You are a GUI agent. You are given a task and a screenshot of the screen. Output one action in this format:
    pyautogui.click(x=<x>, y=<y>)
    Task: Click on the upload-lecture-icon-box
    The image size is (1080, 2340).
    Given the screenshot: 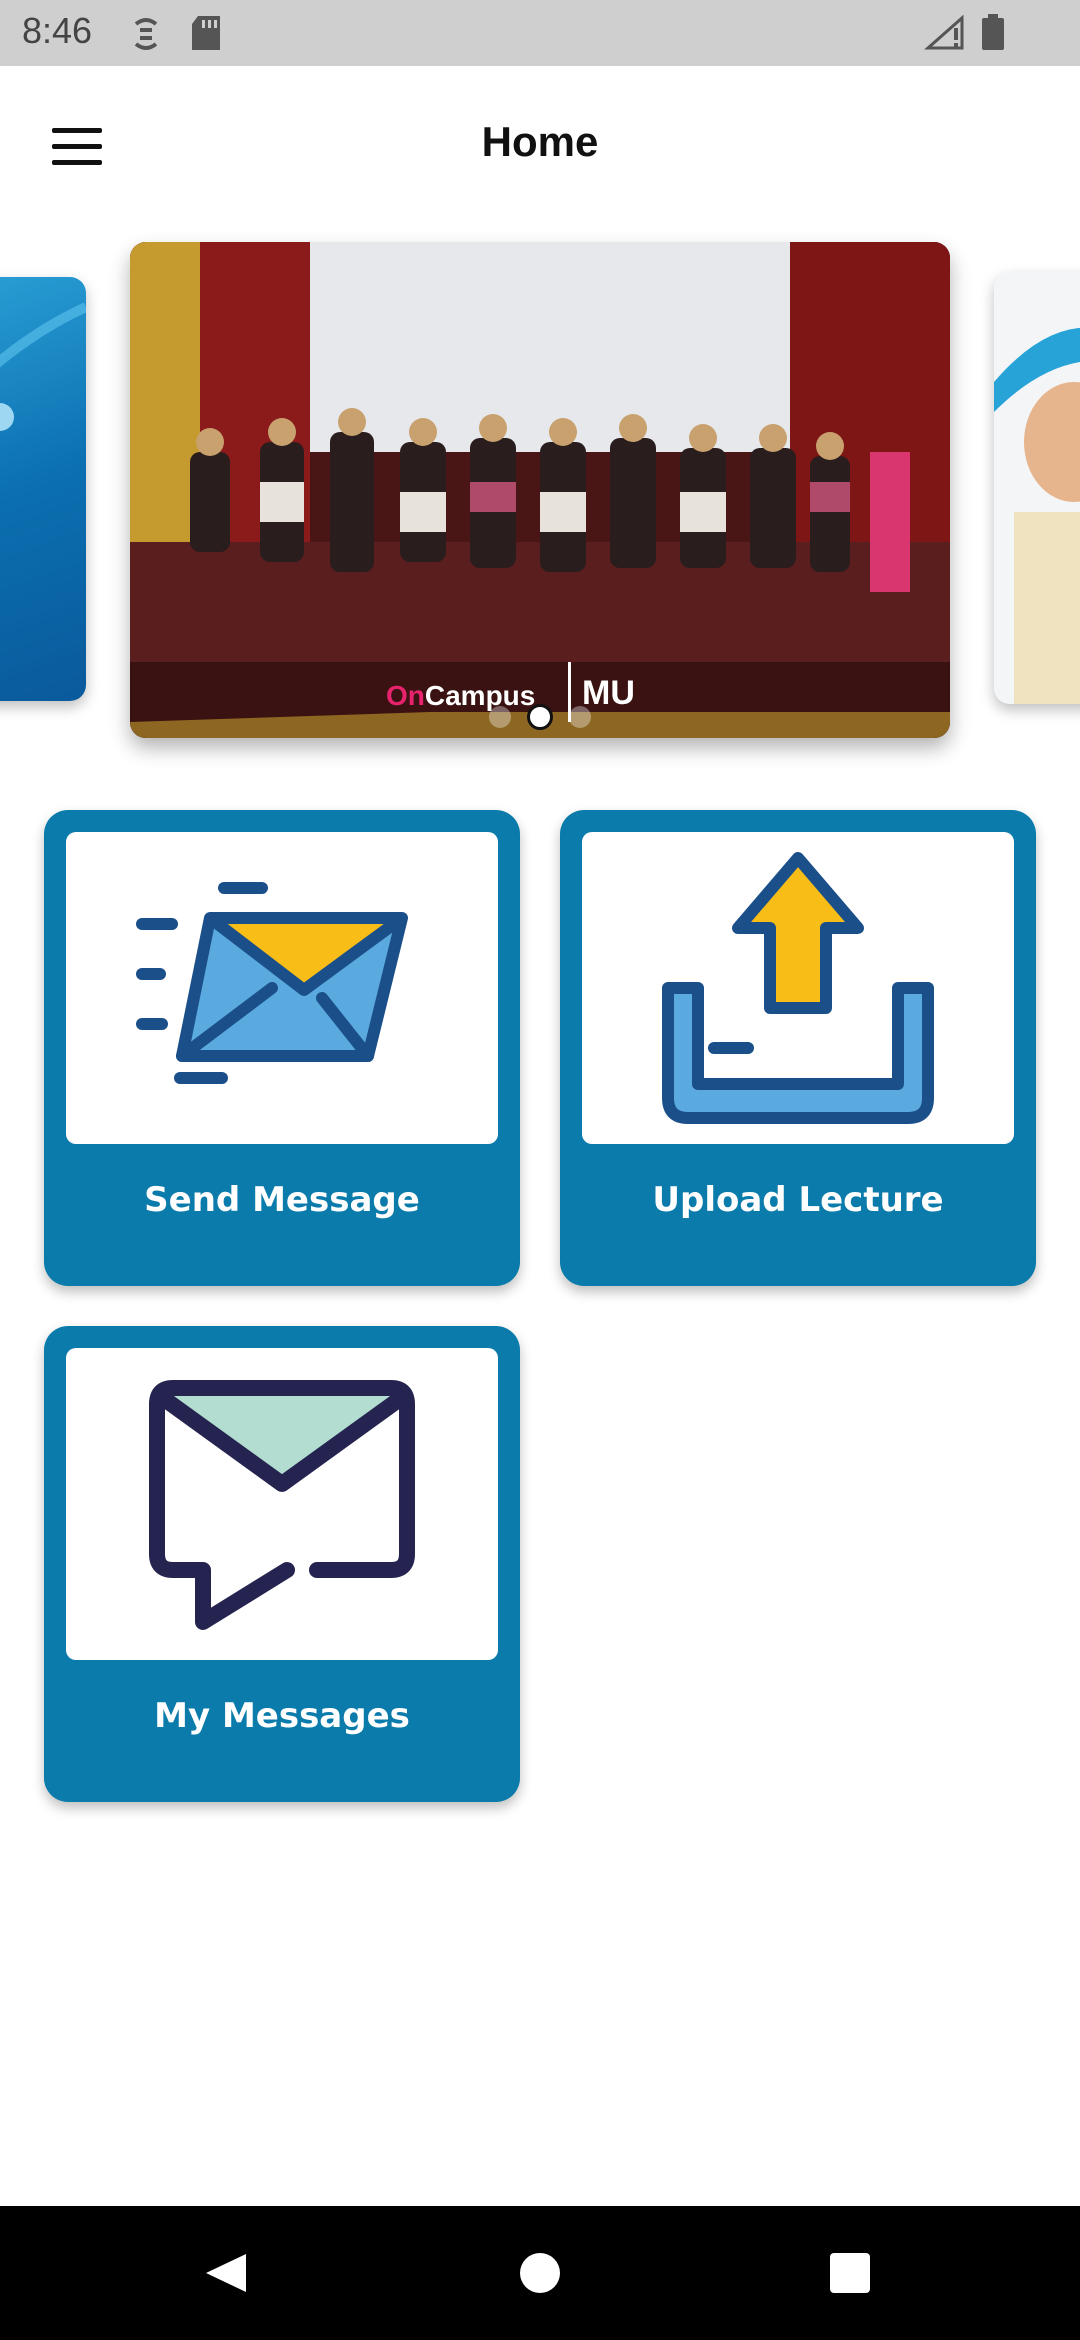 What is the action you would take?
    pyautogui.click(x=798, y=988)
    